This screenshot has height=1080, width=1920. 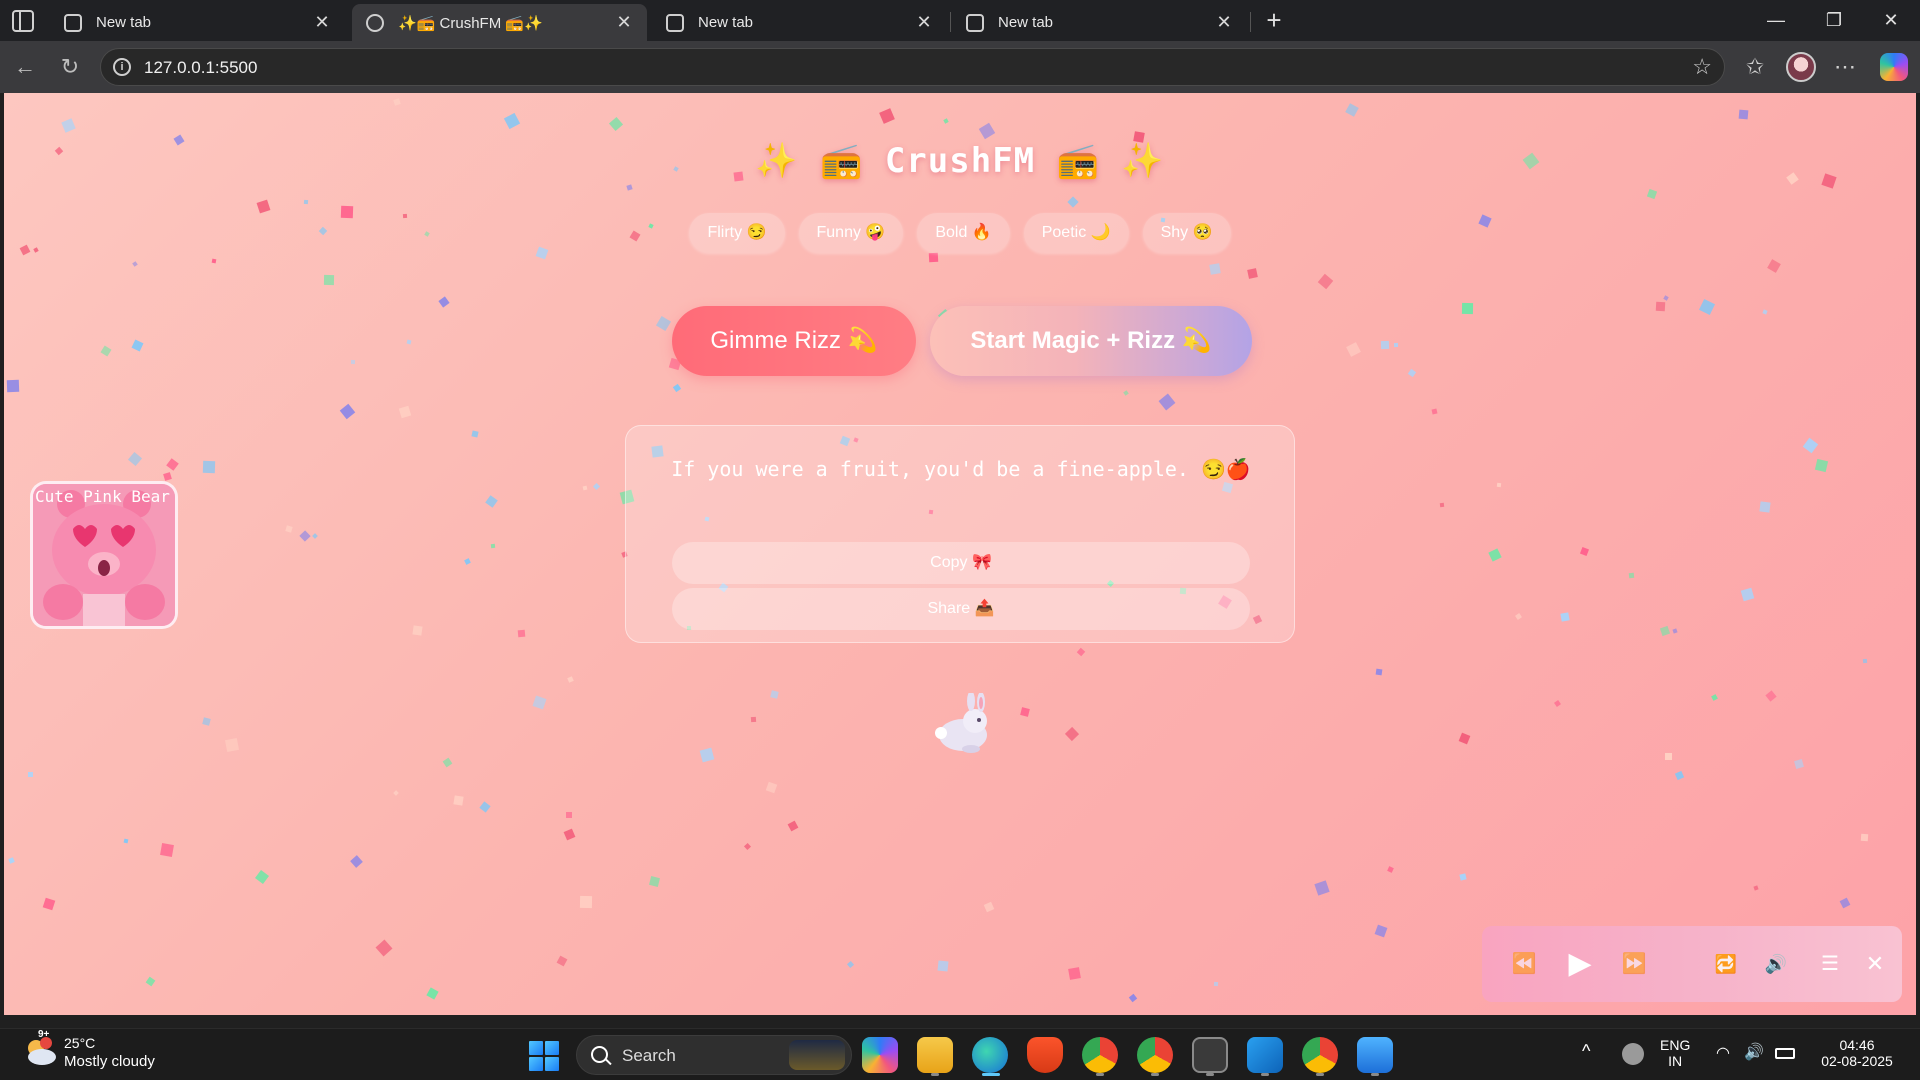 I want to click on vscode-icon, so click(x=1265, y=1055).